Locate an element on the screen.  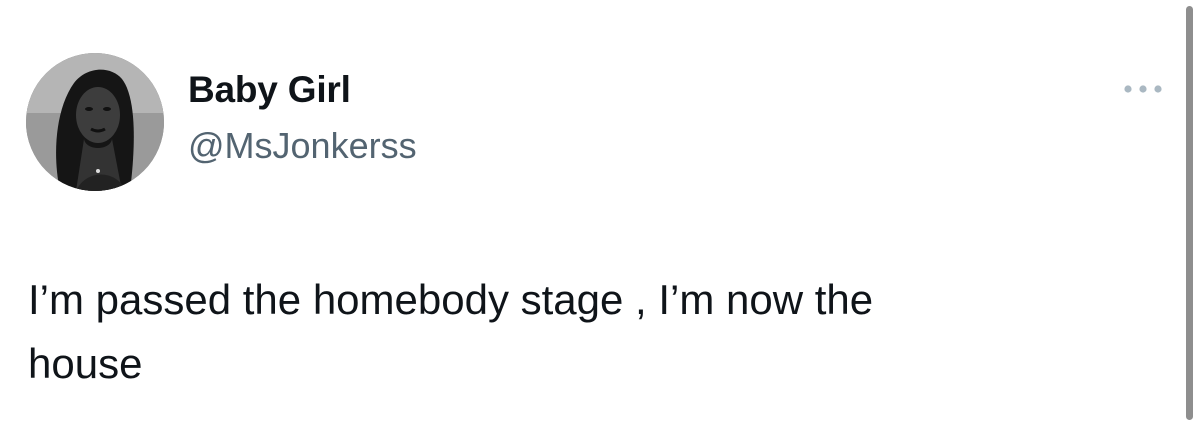
more-options-button is located at coordinates (1143, 89).